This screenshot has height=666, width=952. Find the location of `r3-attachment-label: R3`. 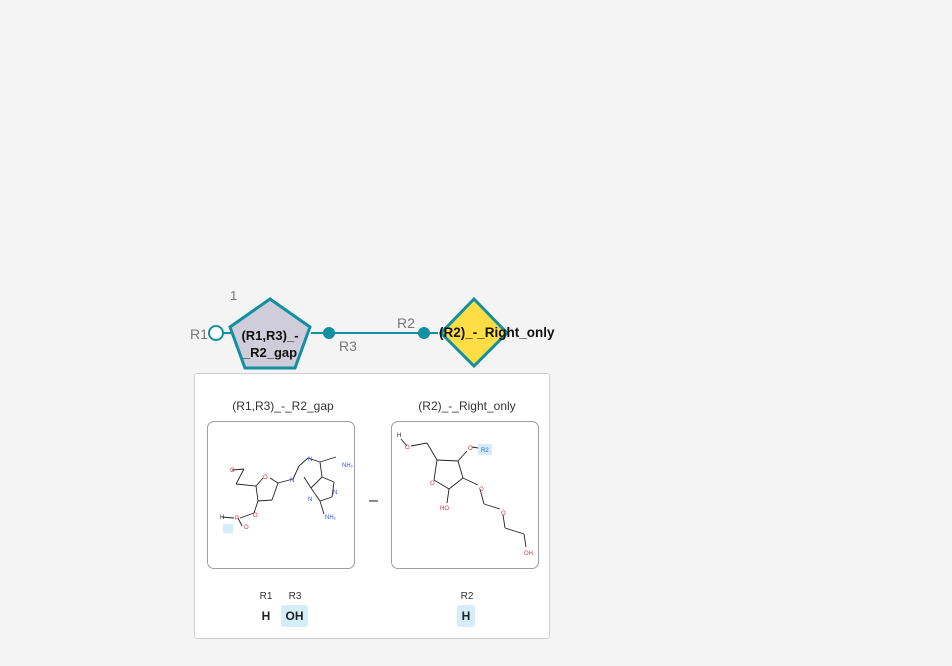

r3-attachment-label: R3 is located at coordinates (348, 346).